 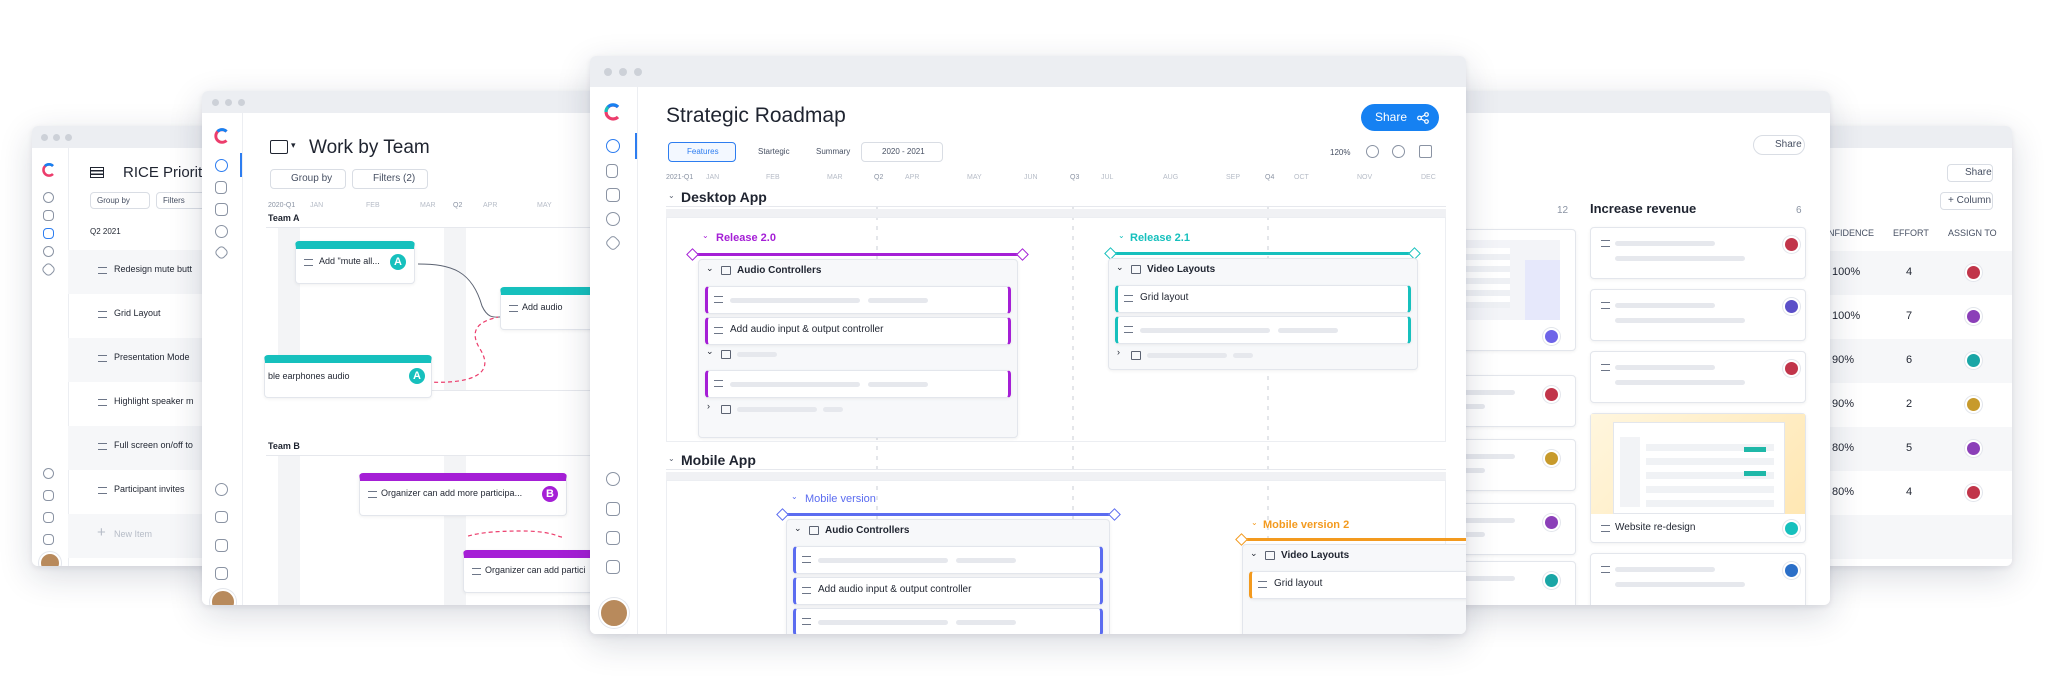 What do you see at coordinates (1966, 201) in the screenshot?
I see `add-column-button: + Column` at bounding box center [1966, 201].